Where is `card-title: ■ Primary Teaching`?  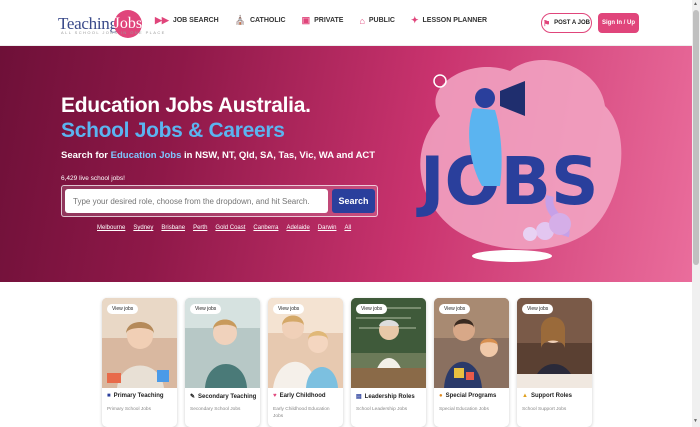 card-title: ■ Primary Teaching is located at coordinates (135, 396).